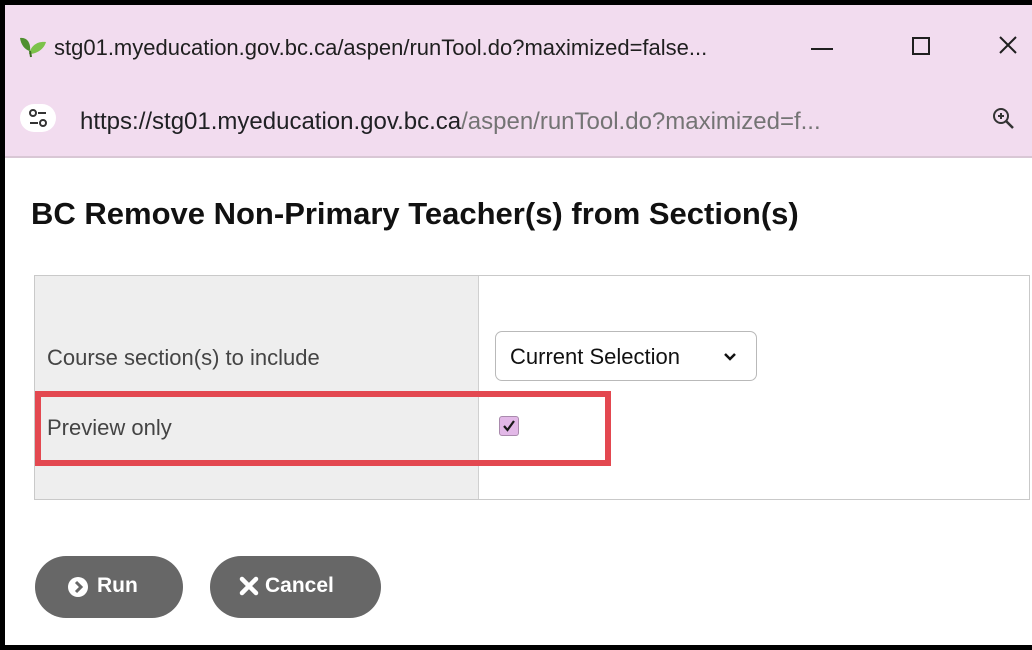 This screenshot has height=650, width=1032. I want to click on course-sections-select: Current Selection, so click(626, 356).